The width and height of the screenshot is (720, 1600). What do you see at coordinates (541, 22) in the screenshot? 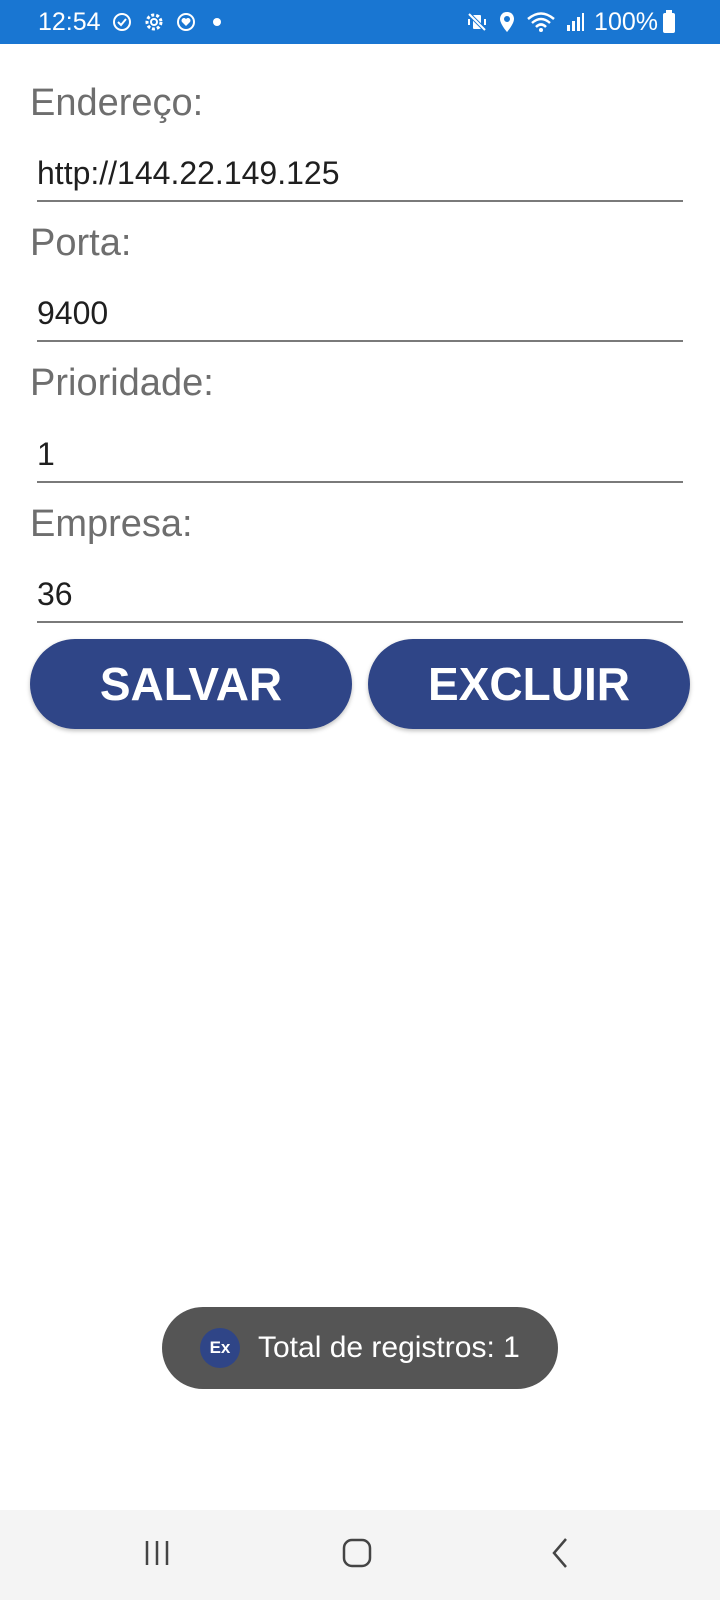
I see `wifi-icon` at bounding box center [541, 22].